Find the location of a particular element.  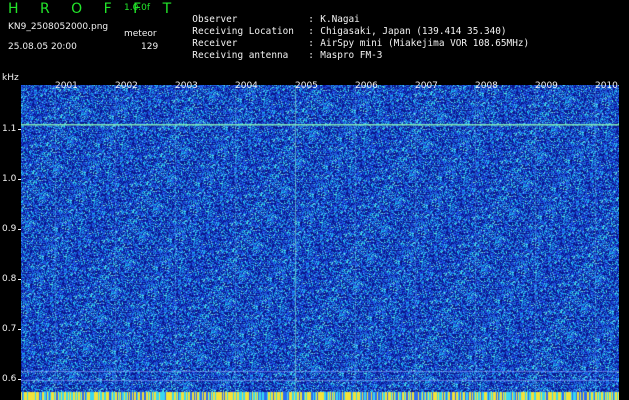

meta-value: Maspro FM-3 is located at coordinates (351, 55).